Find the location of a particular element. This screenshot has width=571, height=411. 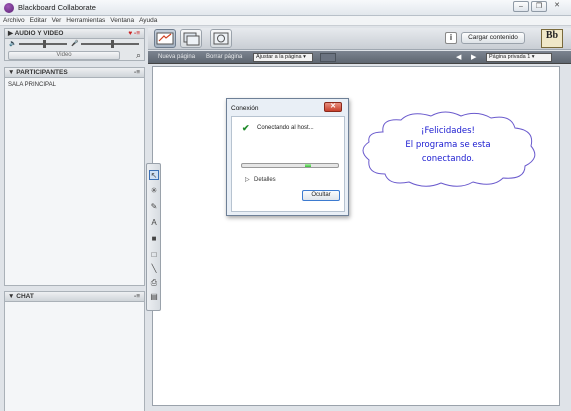

participants-menu-icon: -≡ is located at coordinates (137, 72).